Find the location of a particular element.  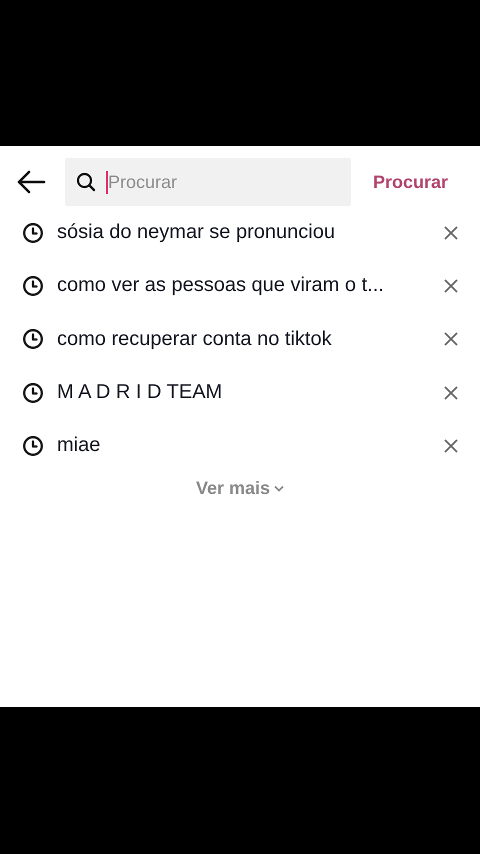

search-history-item: como recuperar conta no tiktok is located at coordinates (249, 339).